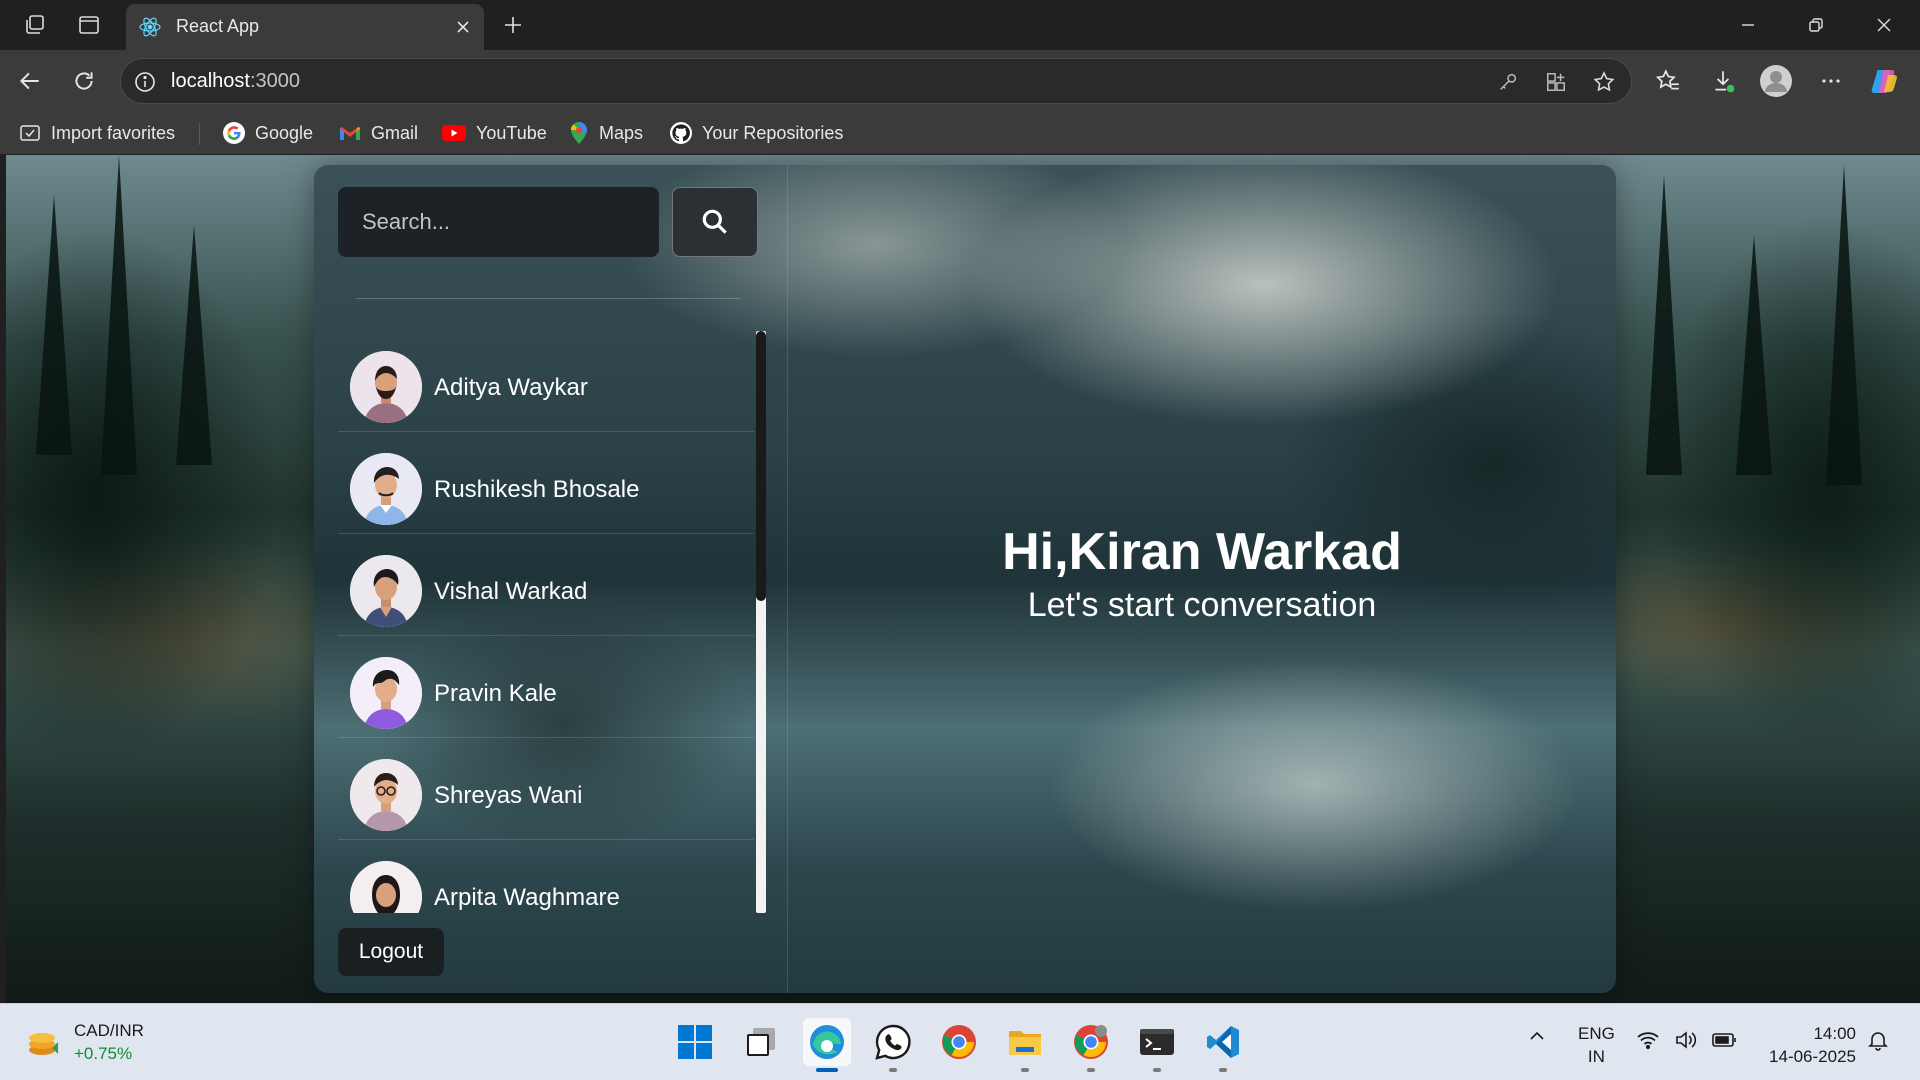 The height and width of the screenshot is (1080, 1920). Describe the element at coordinates (1648, 1043) in the screenshot. I see `wifi-icon` at that location.